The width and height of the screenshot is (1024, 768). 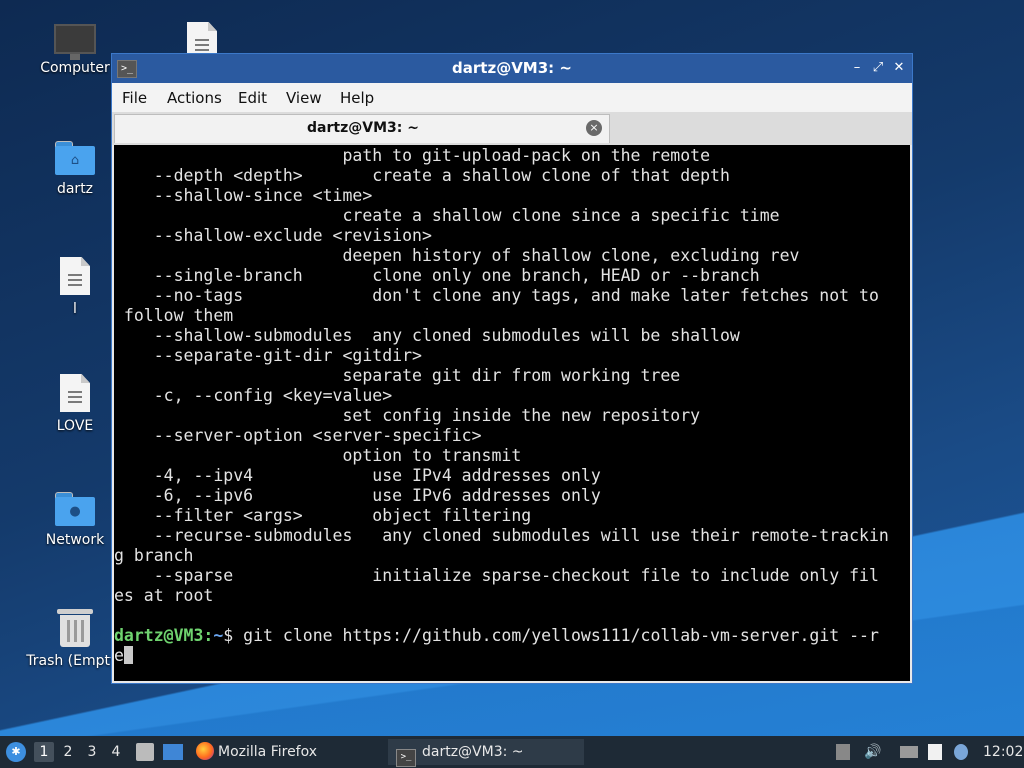 I want to click on text-cursor, so click(x=128, y=655).